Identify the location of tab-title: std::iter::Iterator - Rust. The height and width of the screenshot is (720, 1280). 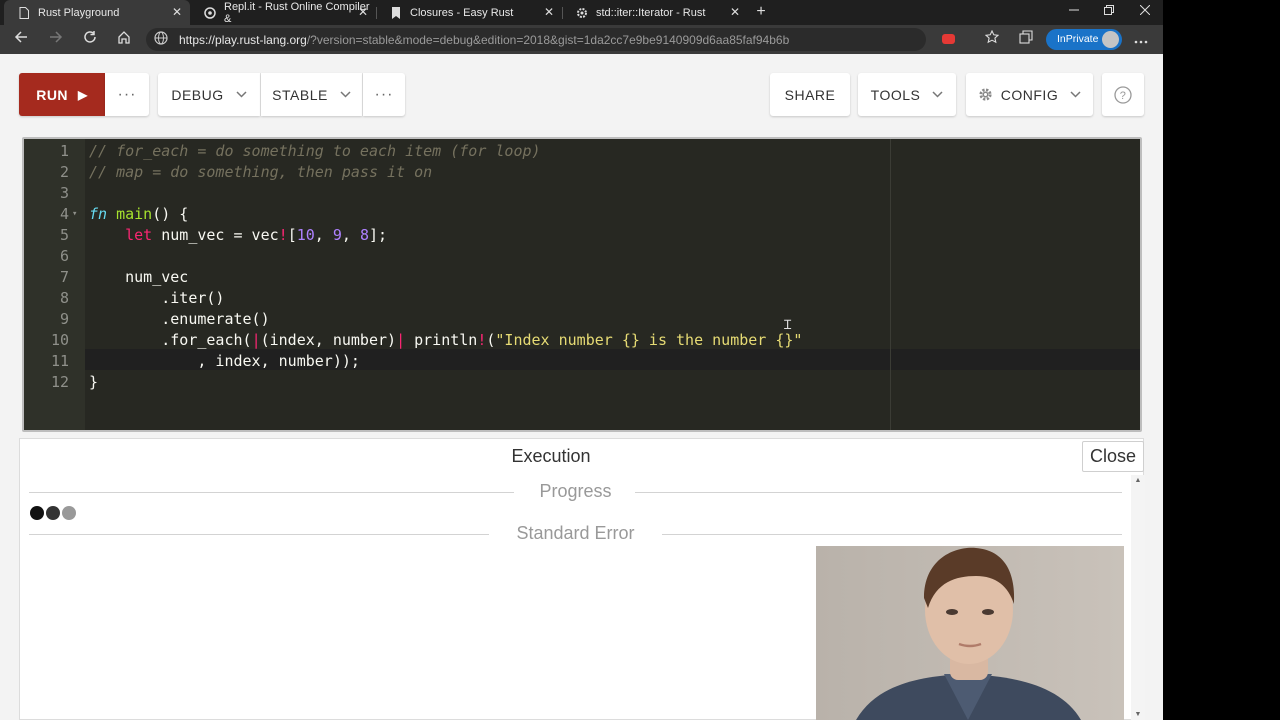
(651, 12).